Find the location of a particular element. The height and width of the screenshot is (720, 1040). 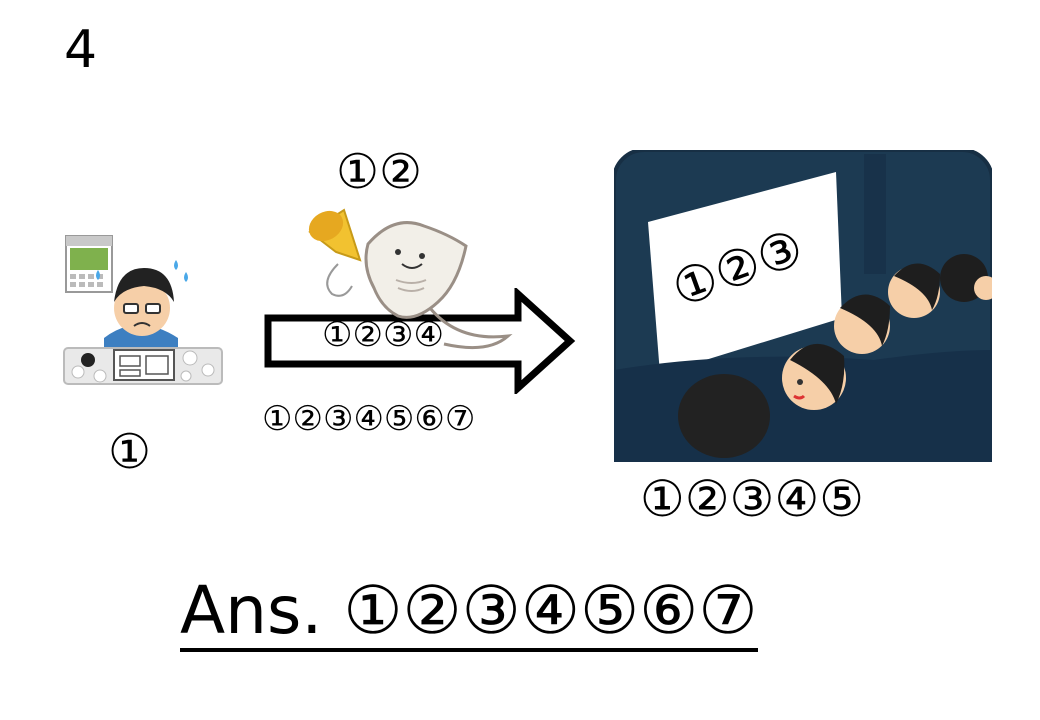

right-label: ①②③④⑤ is located at coordinates (752, 499).